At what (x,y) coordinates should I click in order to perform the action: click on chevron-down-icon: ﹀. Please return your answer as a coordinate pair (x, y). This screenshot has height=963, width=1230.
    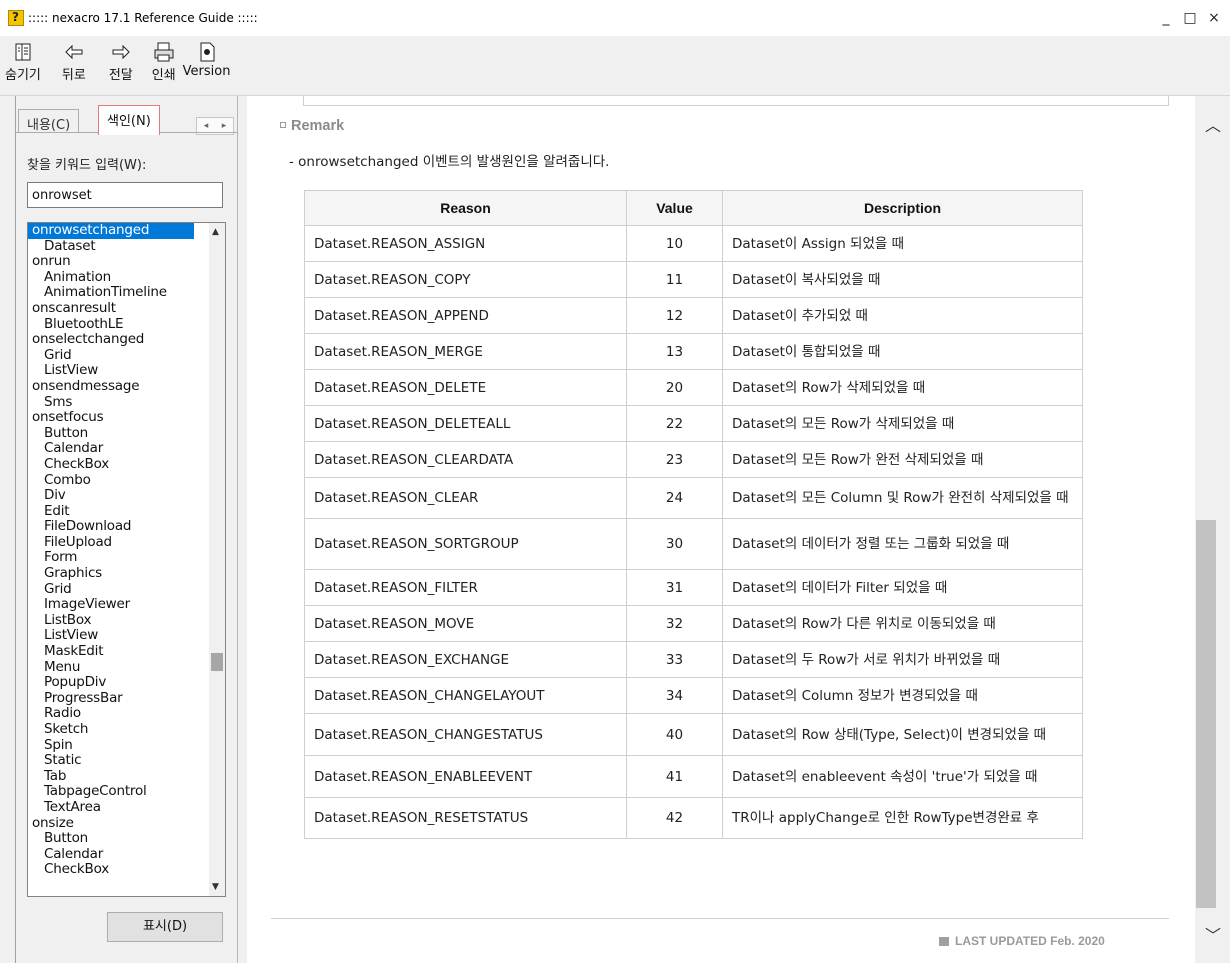
    Looking at the image, I should click on (1213, 934).